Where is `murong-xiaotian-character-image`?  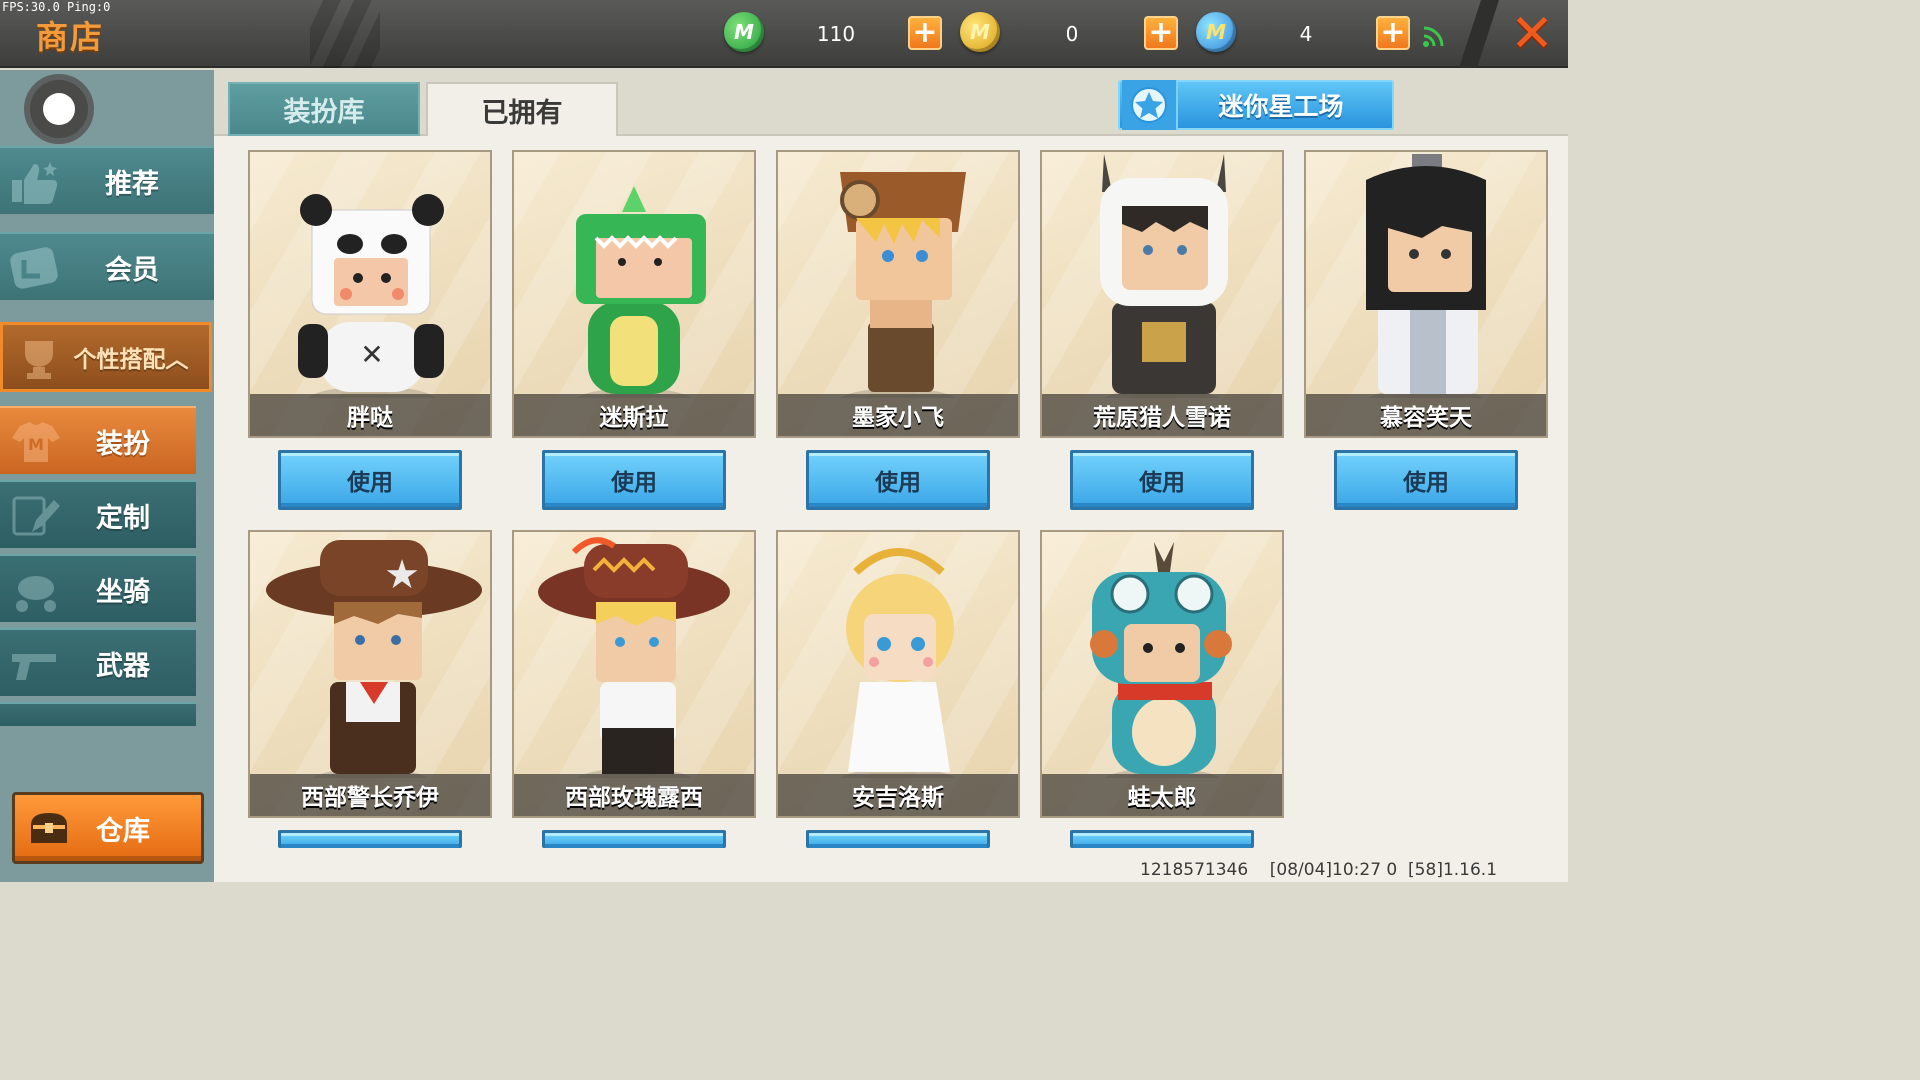 murong-xiaotian-character-image is located at coordinates (1426, 276).